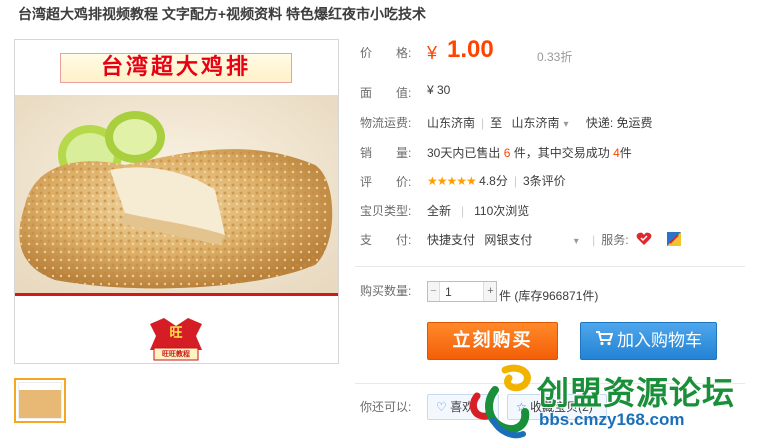  I want to click on face-value: ¥ 30, so click(439, 90).